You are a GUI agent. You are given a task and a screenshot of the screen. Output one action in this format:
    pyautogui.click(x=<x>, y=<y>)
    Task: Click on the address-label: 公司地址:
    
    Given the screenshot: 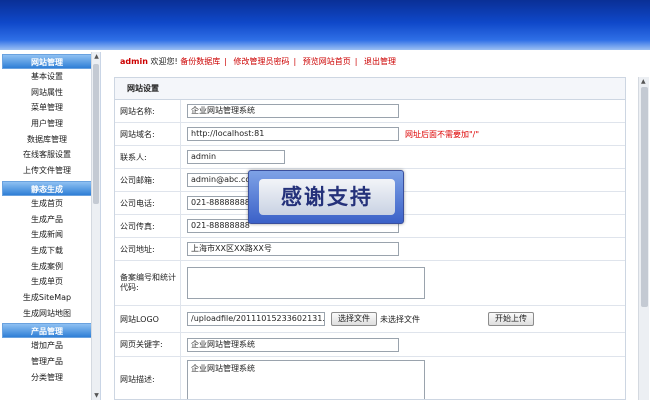 What is the action you would take?
    pyautogui.click(x=148, y=249)
    